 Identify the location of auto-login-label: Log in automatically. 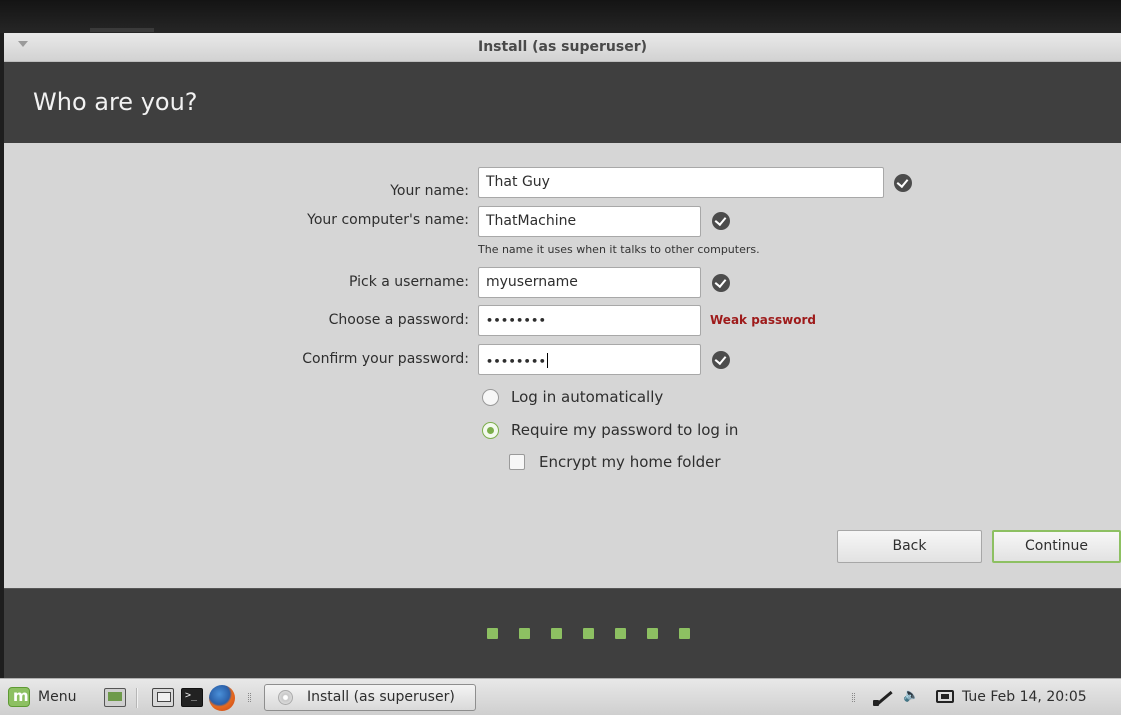
(587, 397).